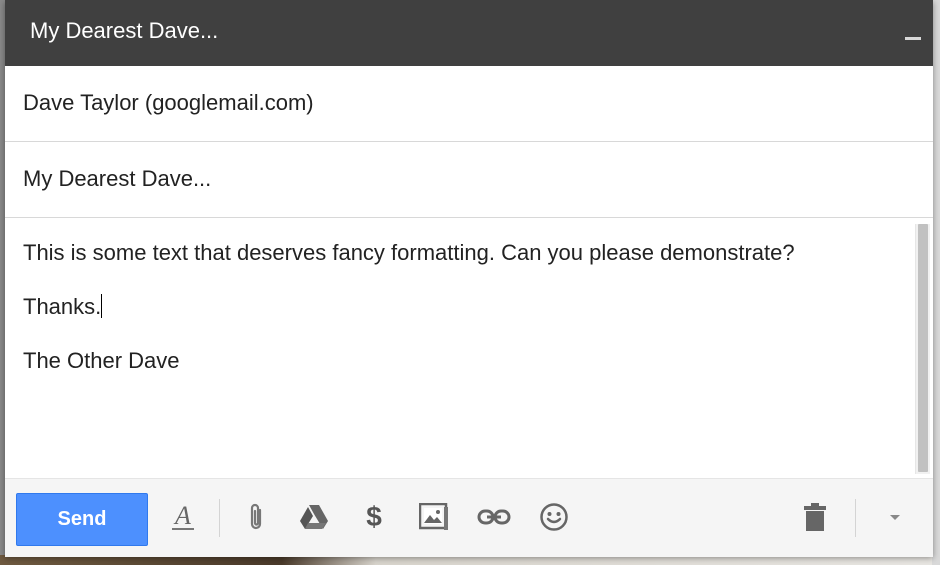 The width and height of the screenshot is (940, 565). What do you see at coordinates (815, 517) in the screenshot?
I see `trash-icon` at bounding box center [815, 517].